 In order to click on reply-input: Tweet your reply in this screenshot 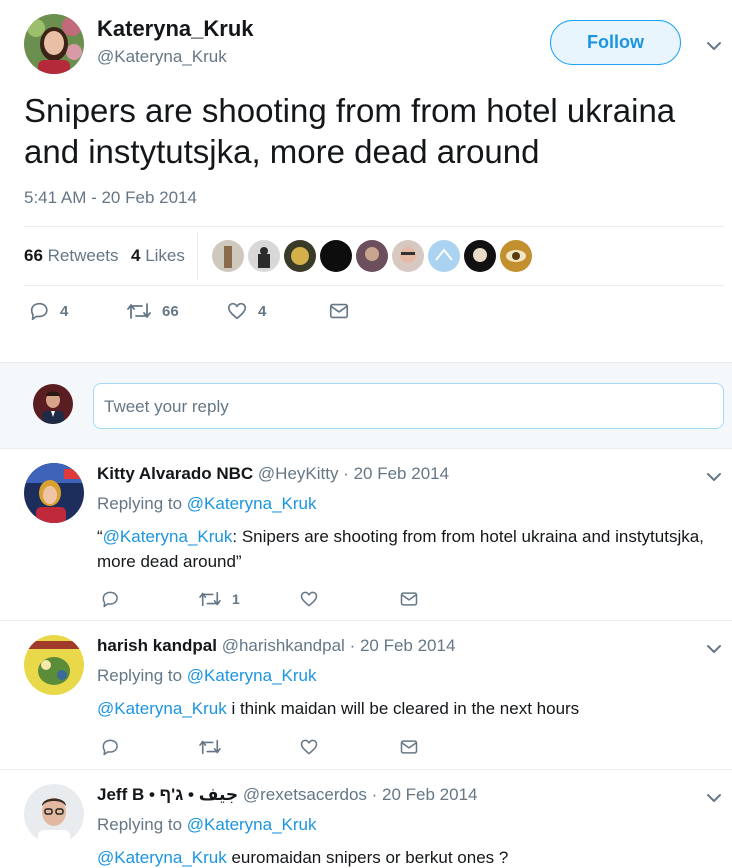, I will do `click(408, 406)`.